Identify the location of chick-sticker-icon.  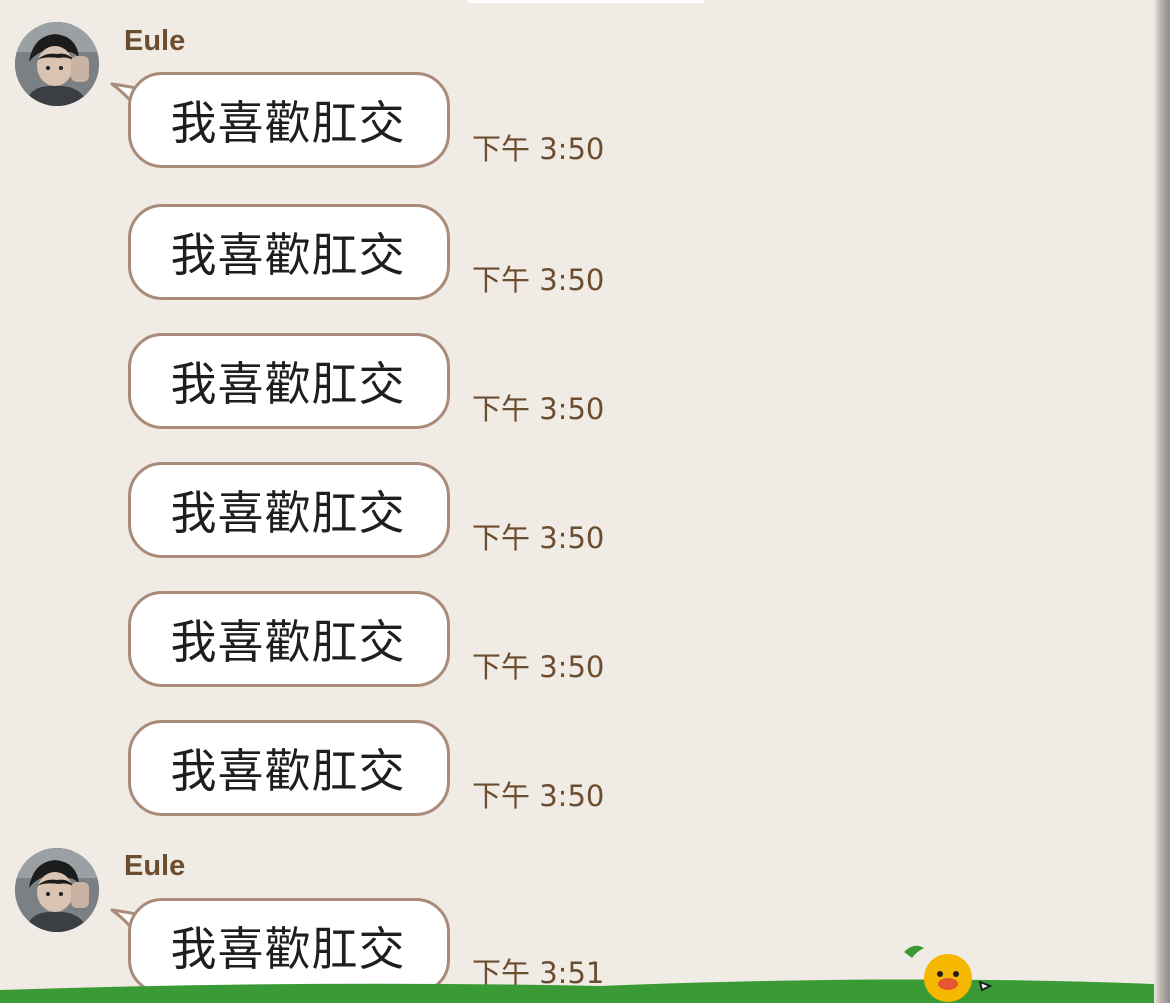
(948, 973).